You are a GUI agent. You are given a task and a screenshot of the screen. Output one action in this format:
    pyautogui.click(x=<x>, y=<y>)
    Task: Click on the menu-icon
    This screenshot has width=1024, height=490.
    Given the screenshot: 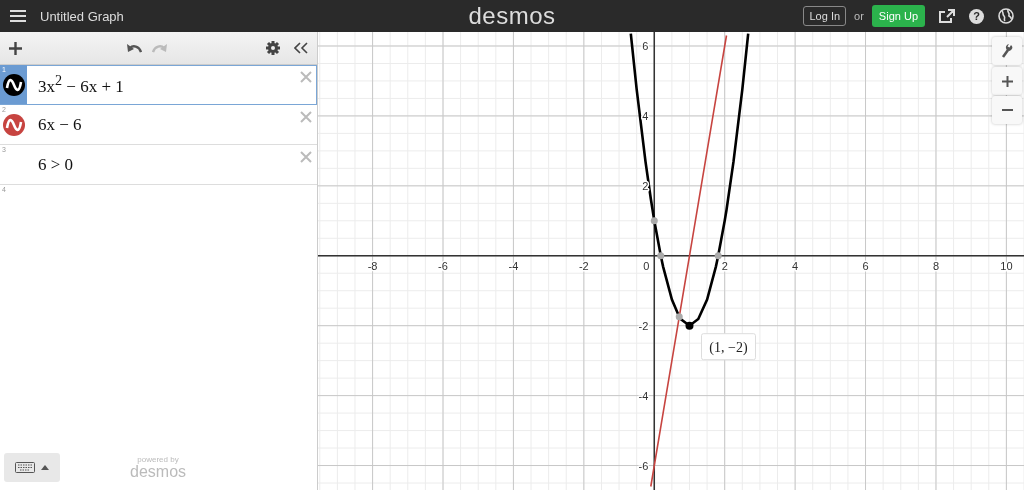 What is the action you would take?
    pyautogui.click(x=18, y=16)
    